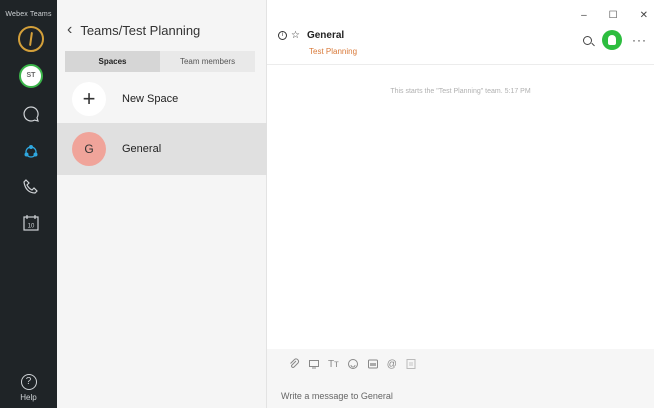 Image resolution: width=654 pixels, height=408 pixels. What do you see at coordinates (411, 364) in the screenshot?
I see `whiteboard-icon` at bounding box center [411, 364].